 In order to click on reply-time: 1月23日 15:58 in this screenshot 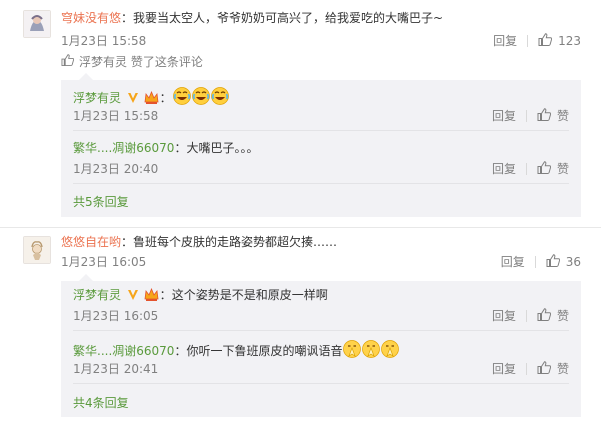, I will do `click(116, 116)`.